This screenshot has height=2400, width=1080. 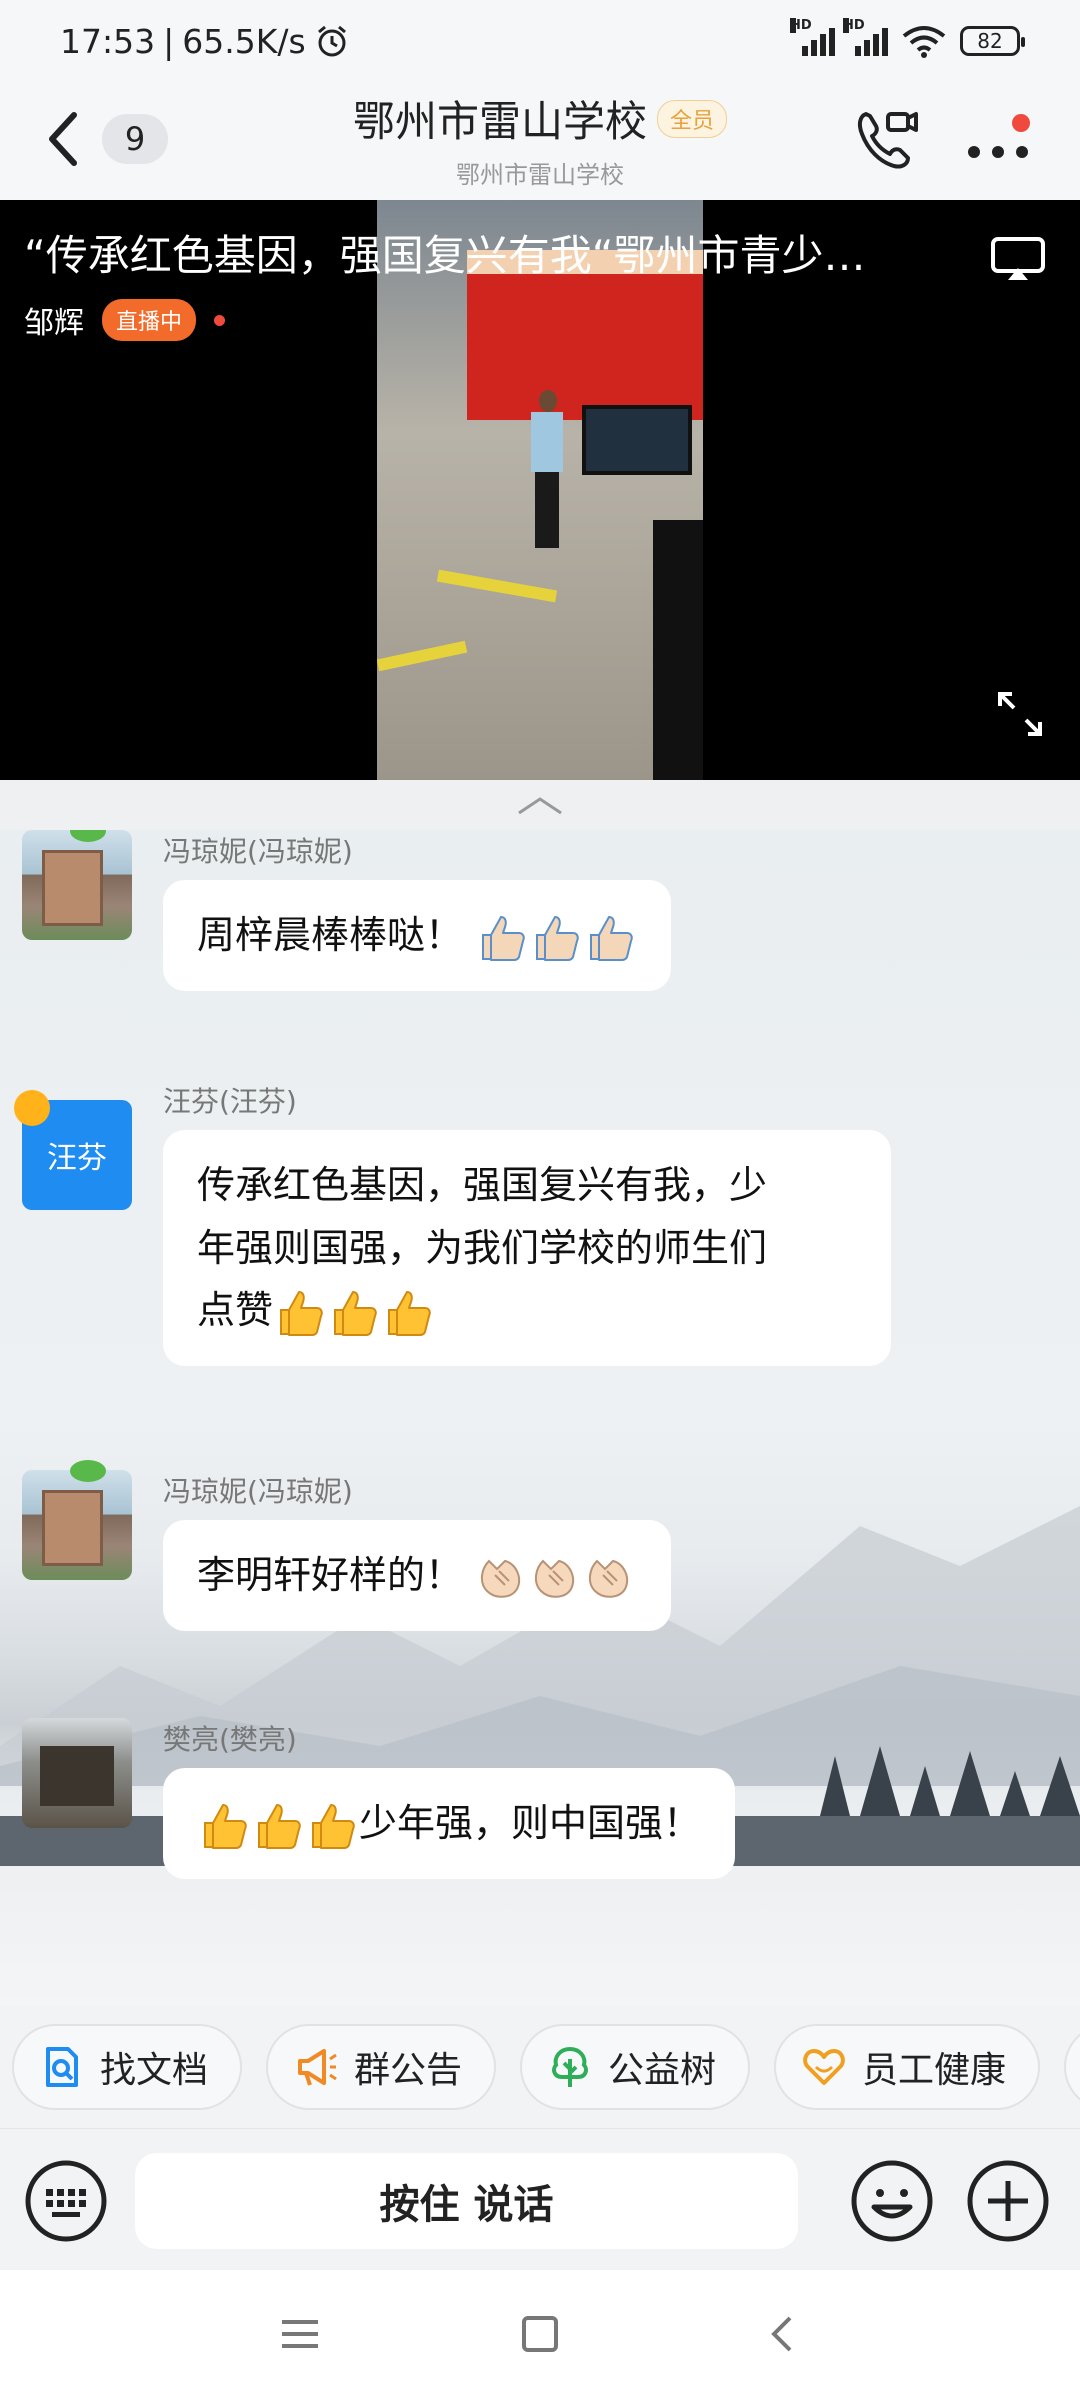 I want to click on shortcut-label: 群公告, so click(x=408, y=2070).